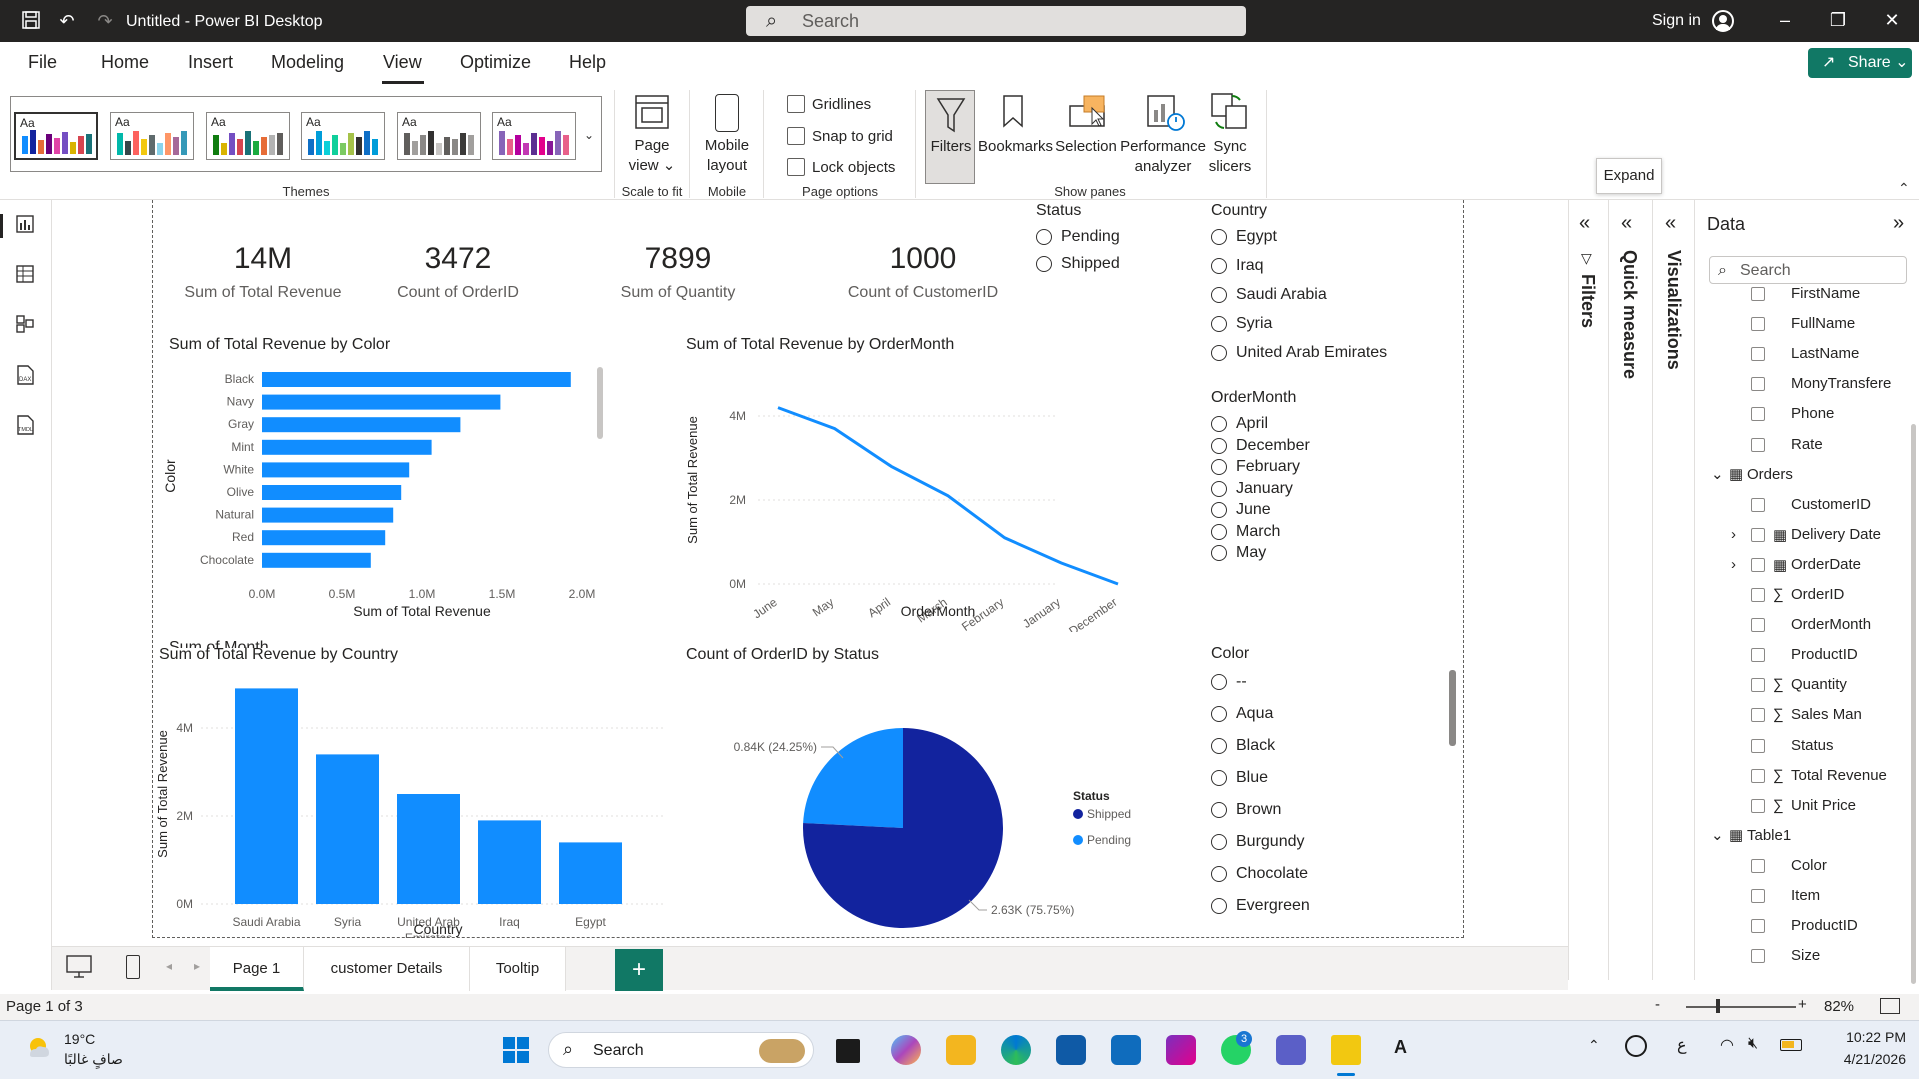 This screenshot has height=1079, width=1919. What do you see at coordinates (1718, 1006) in the screenshot?
I see `zoom-slider-thumb` at bounding box center [1718, 1006].